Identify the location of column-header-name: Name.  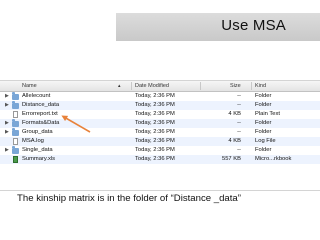
(29, 86).